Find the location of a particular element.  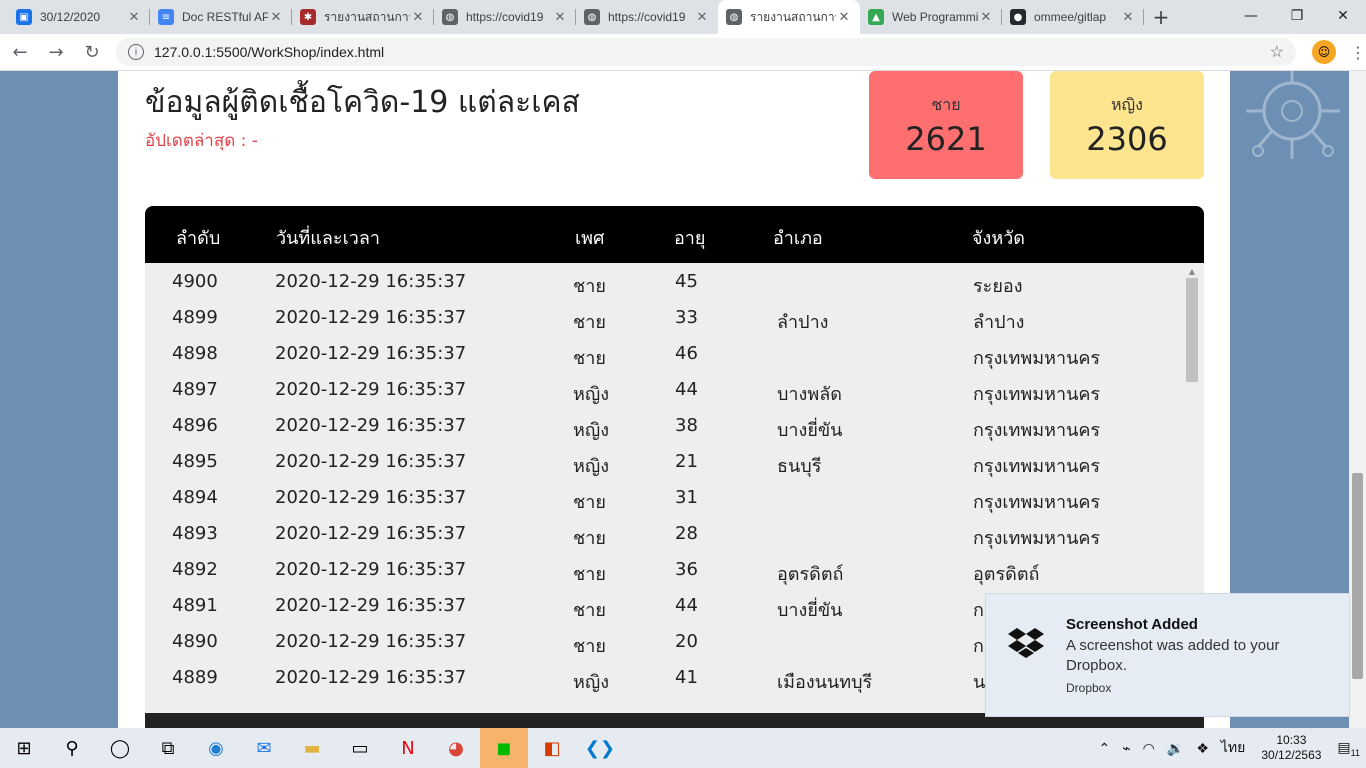

browser-tab: ✱ รายงานสถานการณ์✕ is located at coordinates (363, 17).